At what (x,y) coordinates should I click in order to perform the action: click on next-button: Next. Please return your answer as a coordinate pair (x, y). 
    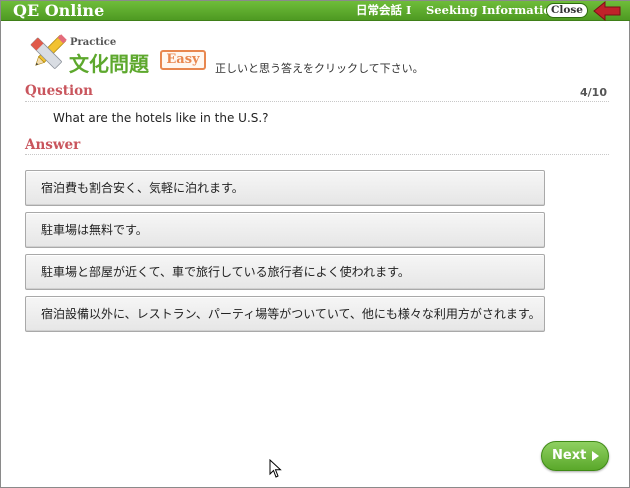
    Looking at the image, I should click on (575, 456).